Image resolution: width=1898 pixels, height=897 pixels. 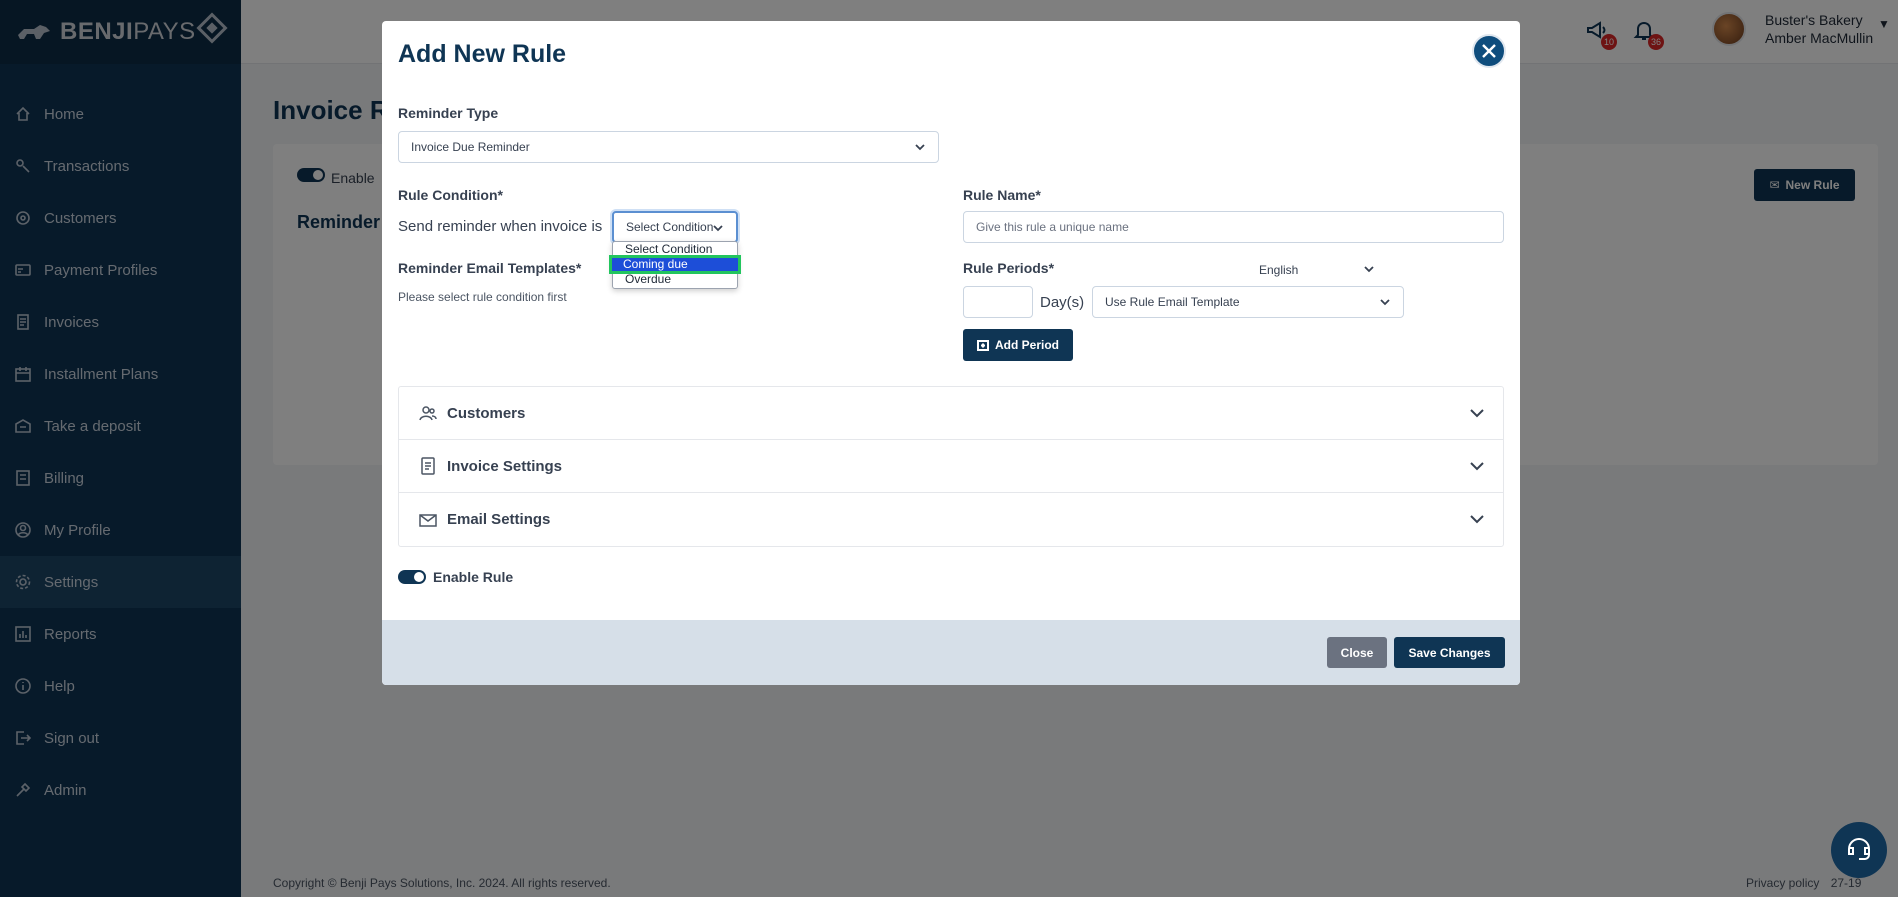 What do you see at coordinates (1279, 270) in the screenshot?
I see `language-value: English` at bounding box center [1279, 270].